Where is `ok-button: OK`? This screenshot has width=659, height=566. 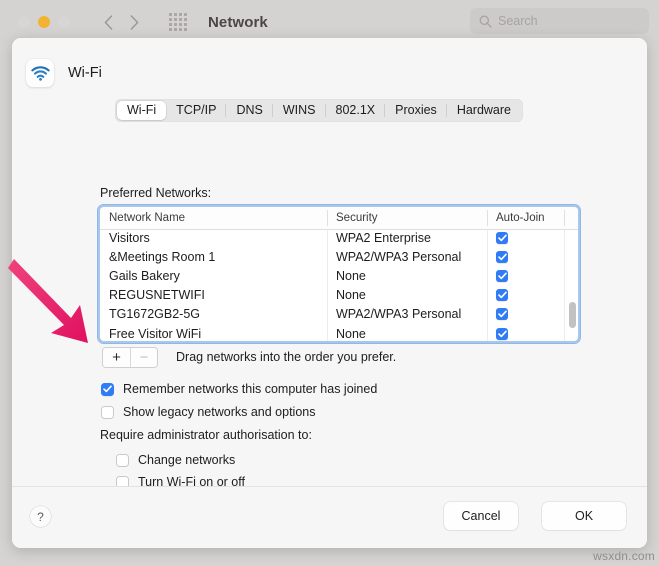
ok-button: OK is located at coordinates (584, 516).